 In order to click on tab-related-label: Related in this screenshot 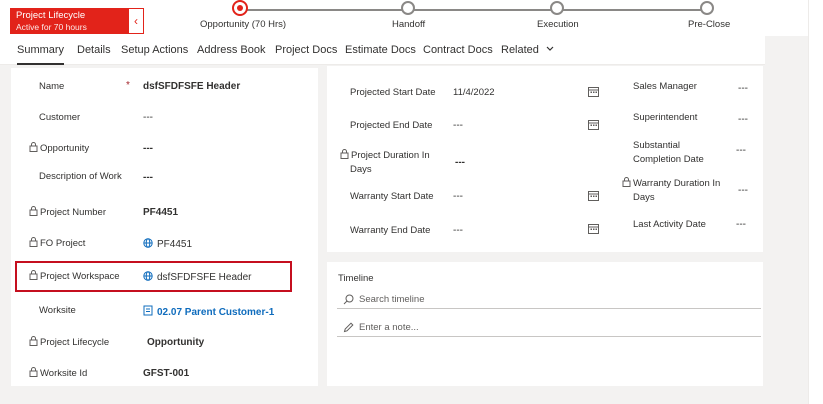, I will do `click(520, 50)`.